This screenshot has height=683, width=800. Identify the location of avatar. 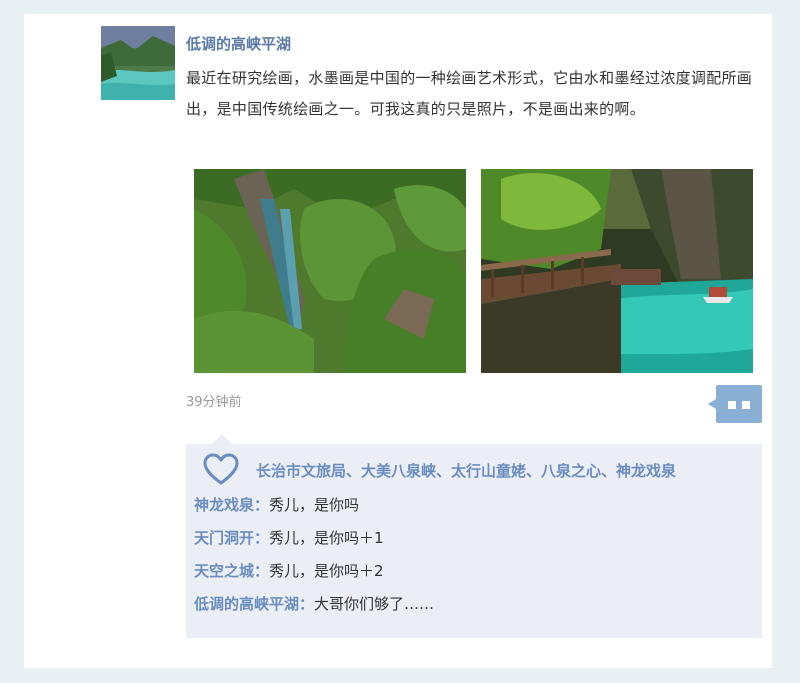
(138, 63).